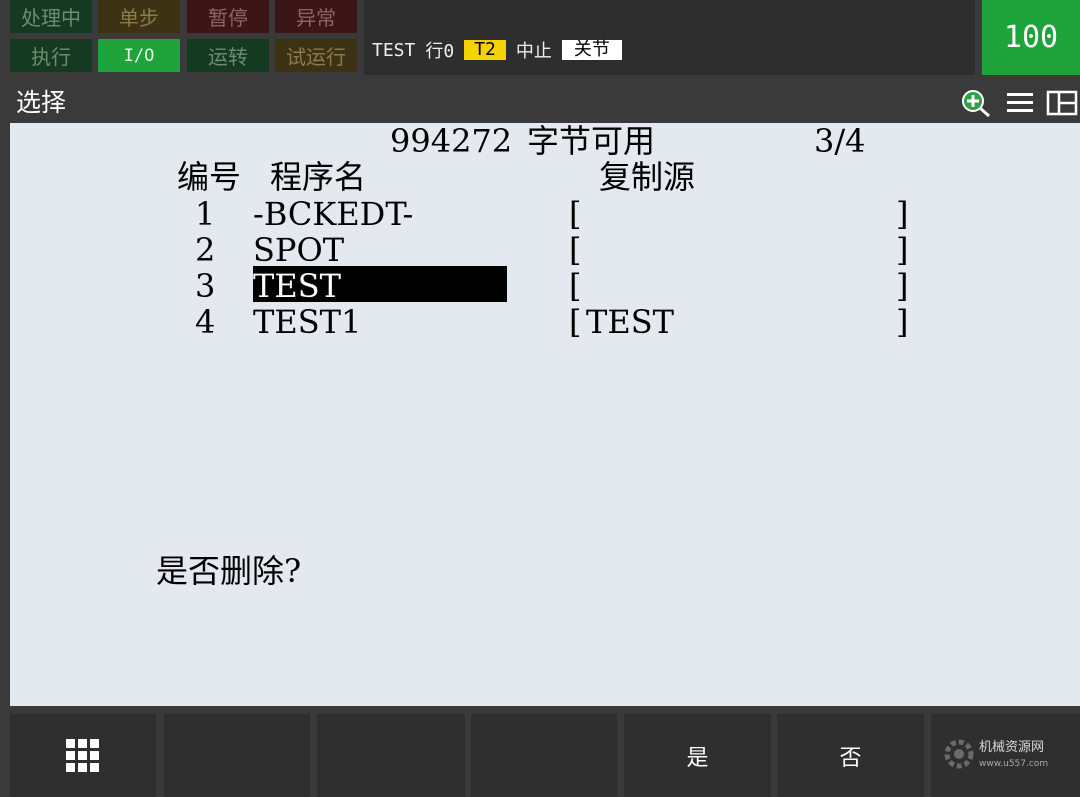 The image size is (1080, 797). What do you see at coordinates (647, 177) in the screenshot?
I see `col-header-source: 复制源` at bounding box center [647, 177].